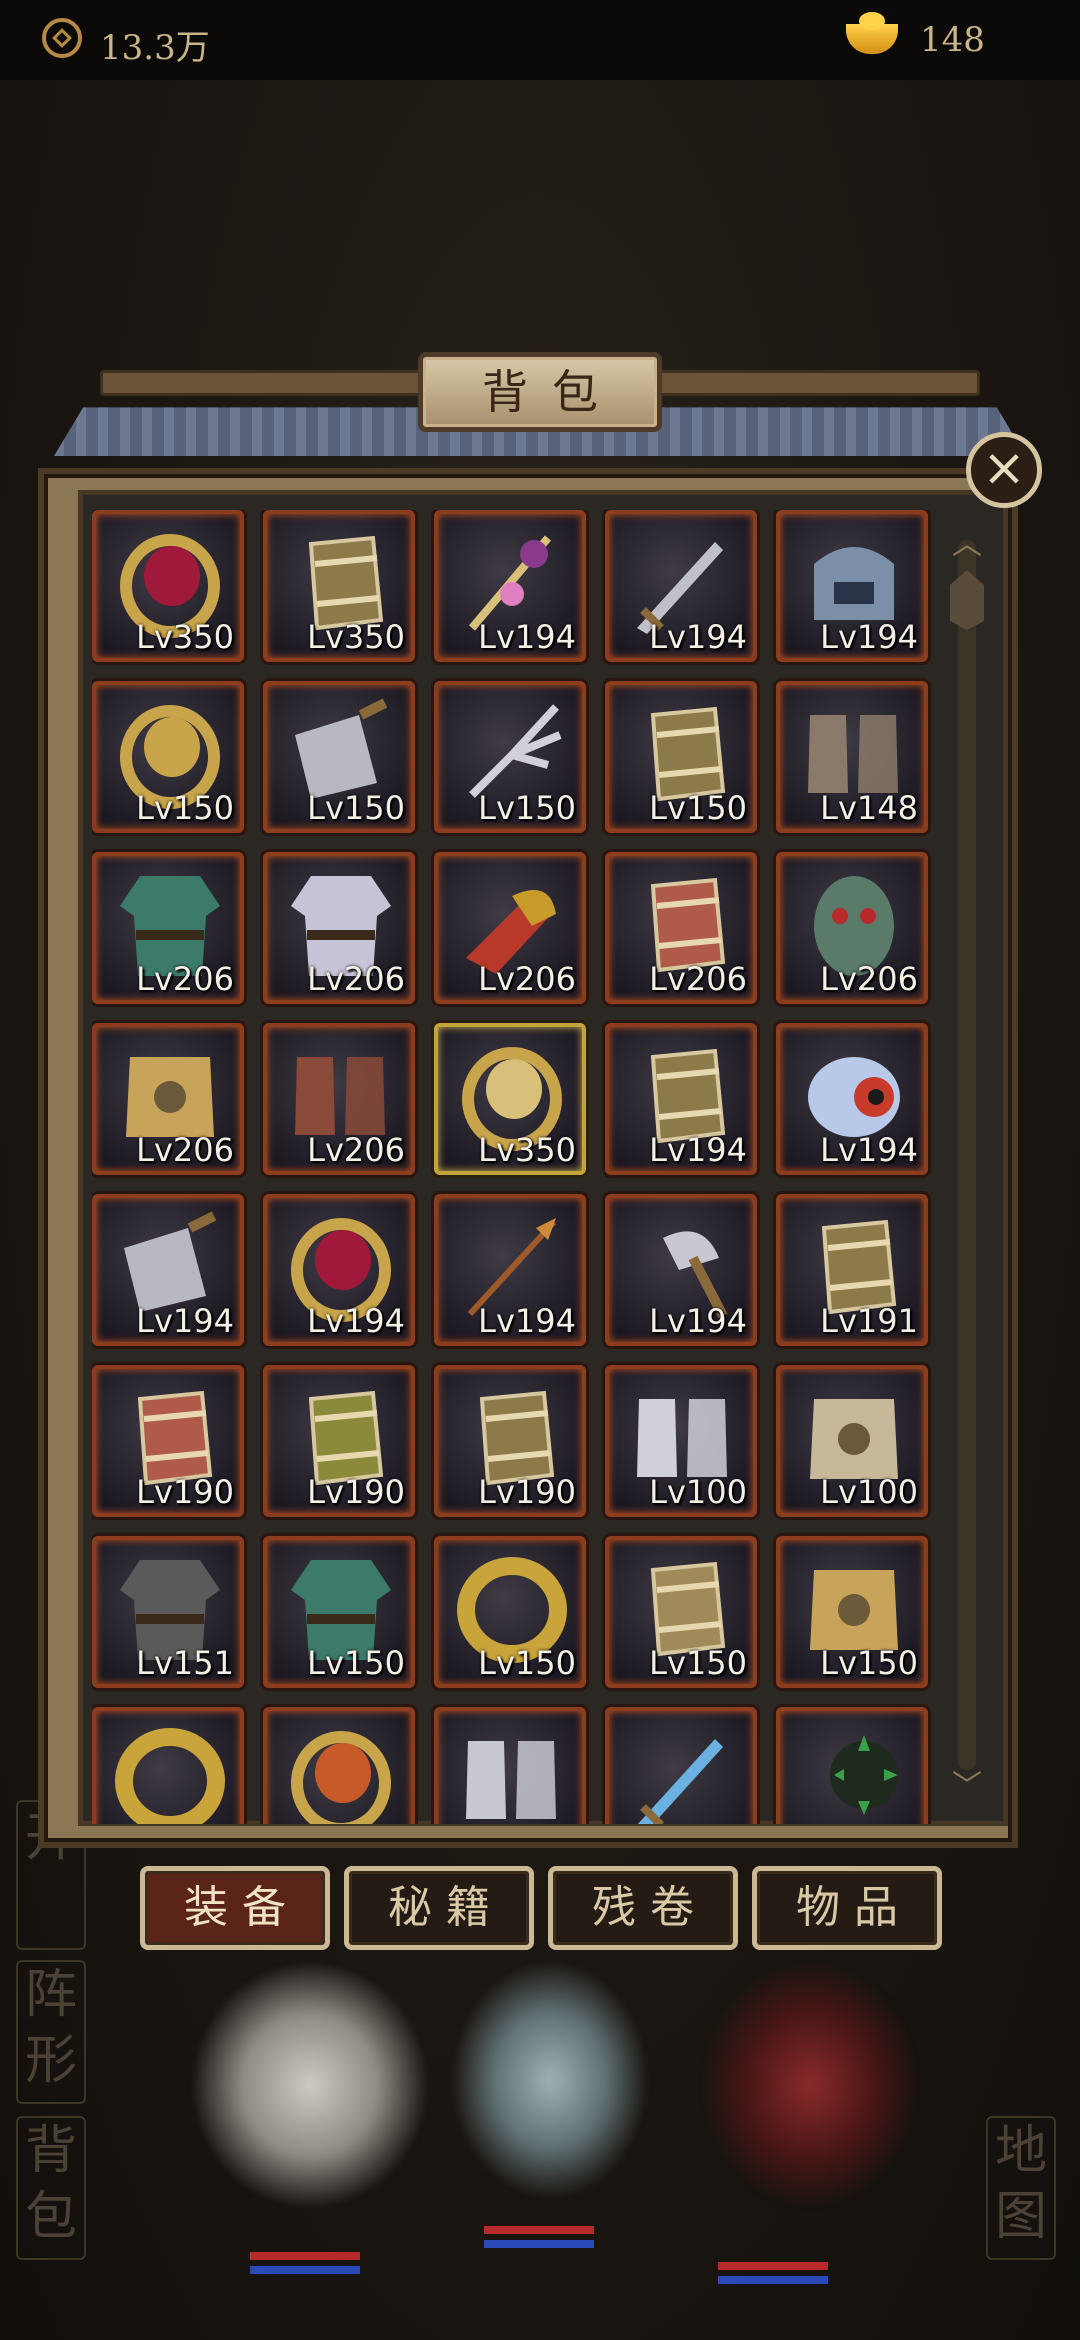  Describe the element at coordinates (810, 2085) in the screenshot. I see `character-right` at that location.